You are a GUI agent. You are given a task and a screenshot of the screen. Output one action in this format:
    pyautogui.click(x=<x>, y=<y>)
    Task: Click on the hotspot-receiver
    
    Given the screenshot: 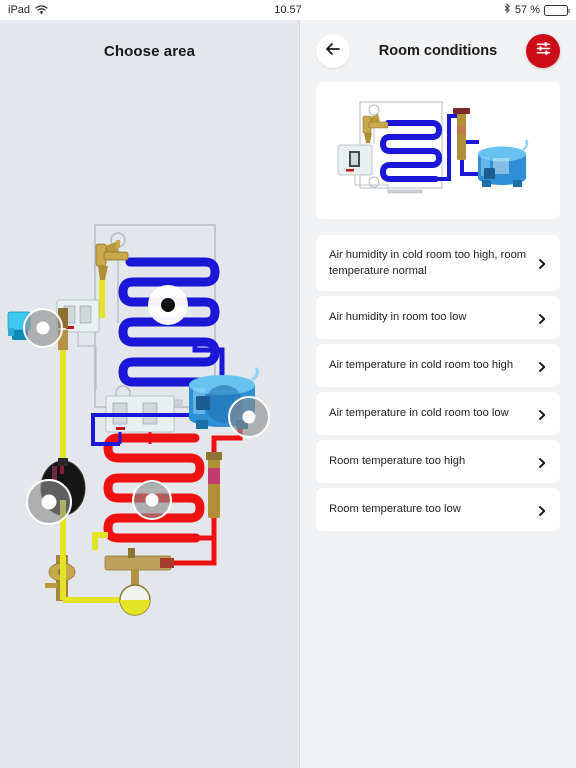 What is the action you would take?
    pyautogui.click(x=49, y=502)
    